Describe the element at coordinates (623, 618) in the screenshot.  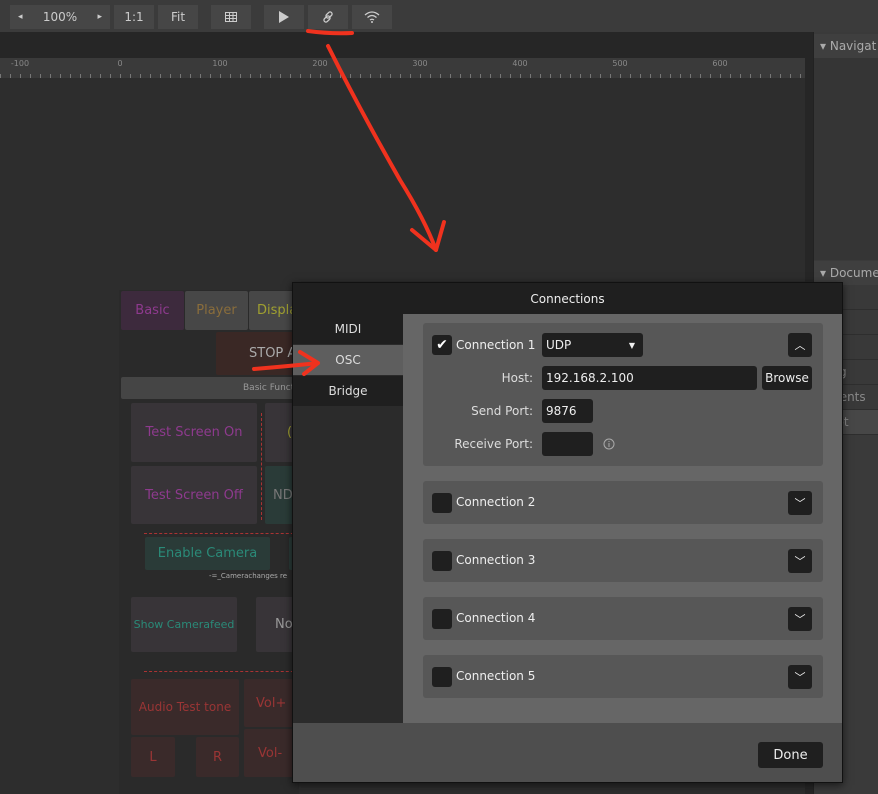
I see `connection-card-4: Connection 4 ﹀` at that location.